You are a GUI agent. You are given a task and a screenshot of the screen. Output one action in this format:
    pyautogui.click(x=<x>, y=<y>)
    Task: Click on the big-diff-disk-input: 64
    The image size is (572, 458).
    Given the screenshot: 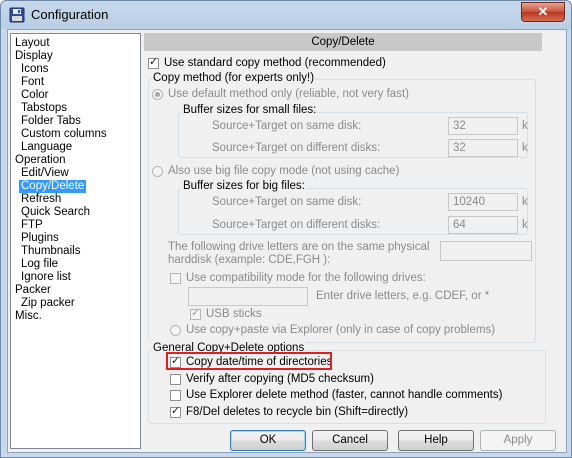 What is the action you would take?
    pyautogui.click(x=483, y=225)
    